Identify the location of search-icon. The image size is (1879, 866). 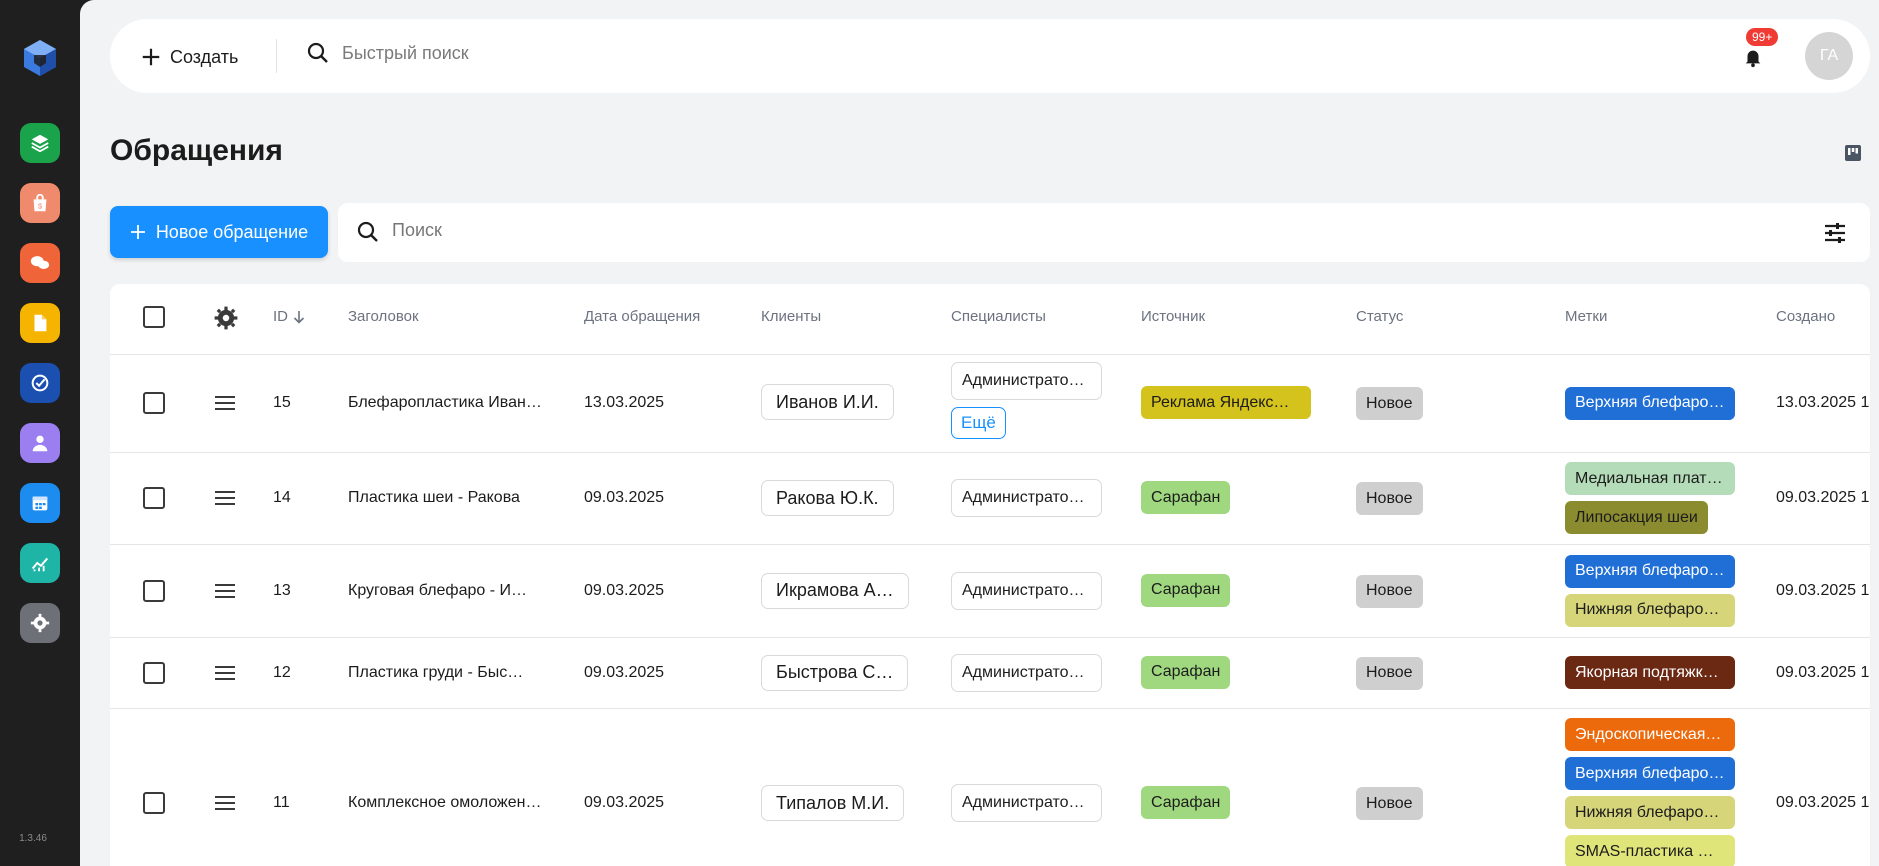
(367, 231).